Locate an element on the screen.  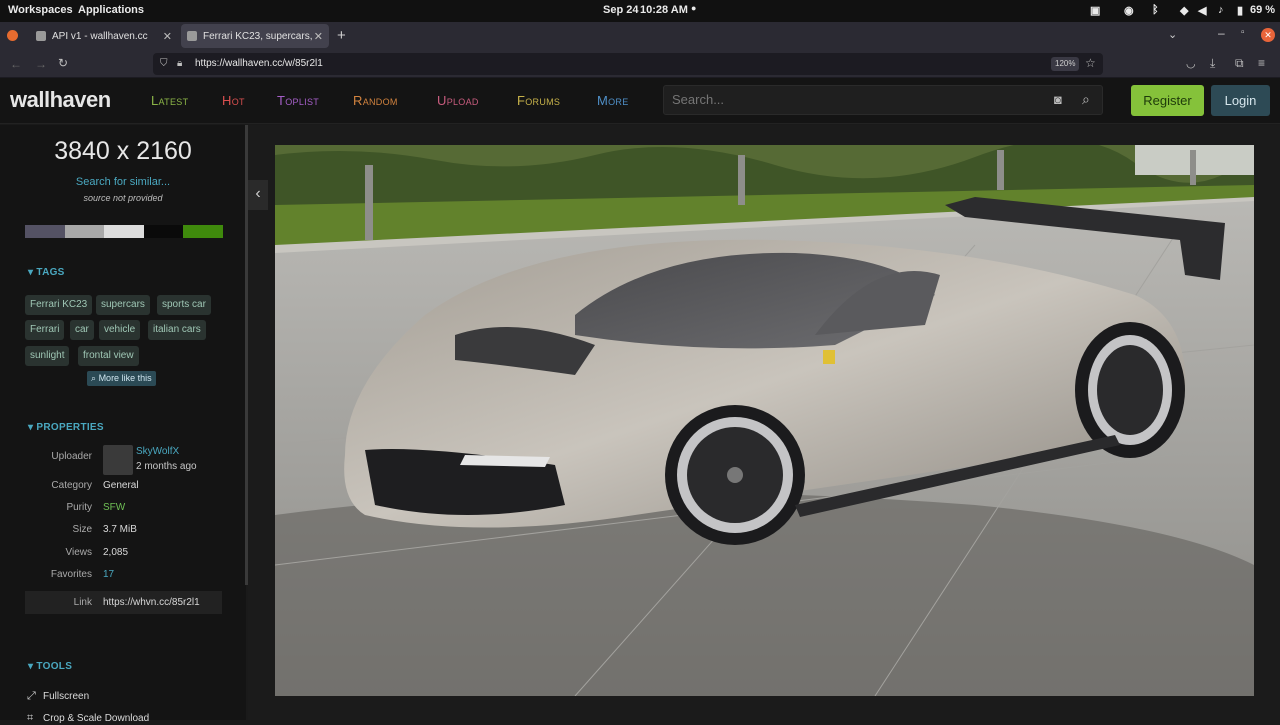
nav-upload: Upload is located at coordinates (458, 100).